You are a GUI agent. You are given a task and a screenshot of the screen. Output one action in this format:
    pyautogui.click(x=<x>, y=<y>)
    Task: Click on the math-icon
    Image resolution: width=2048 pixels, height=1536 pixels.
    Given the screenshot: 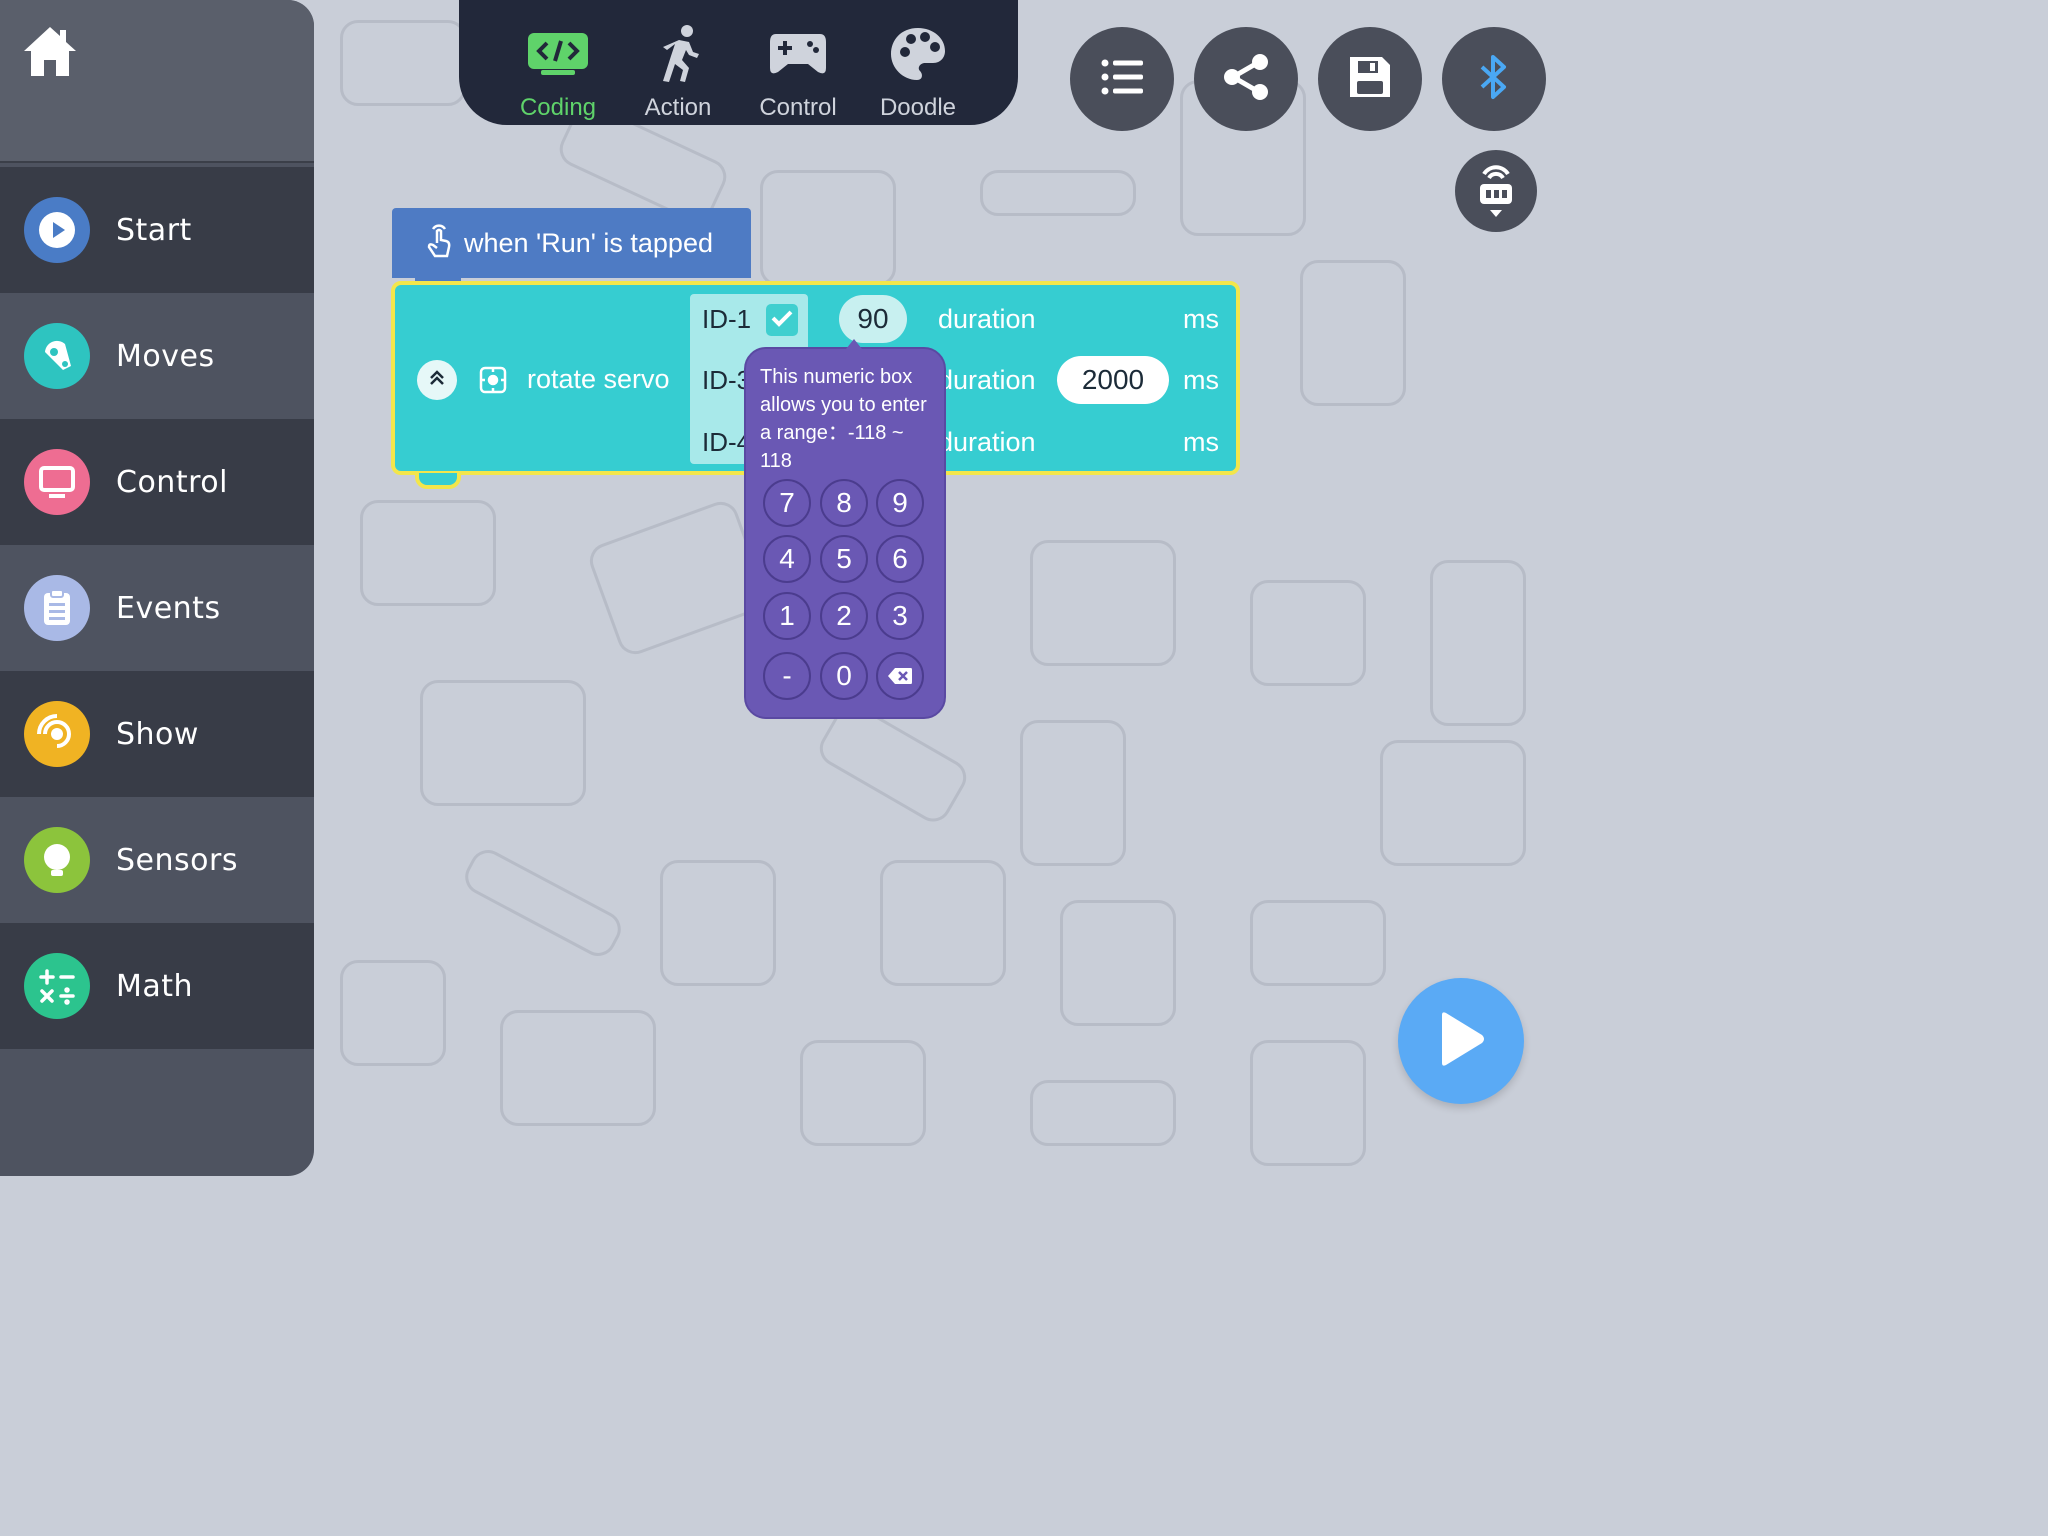 What is the action you would take?
    pyautogui.click(x=57, y=986)
    